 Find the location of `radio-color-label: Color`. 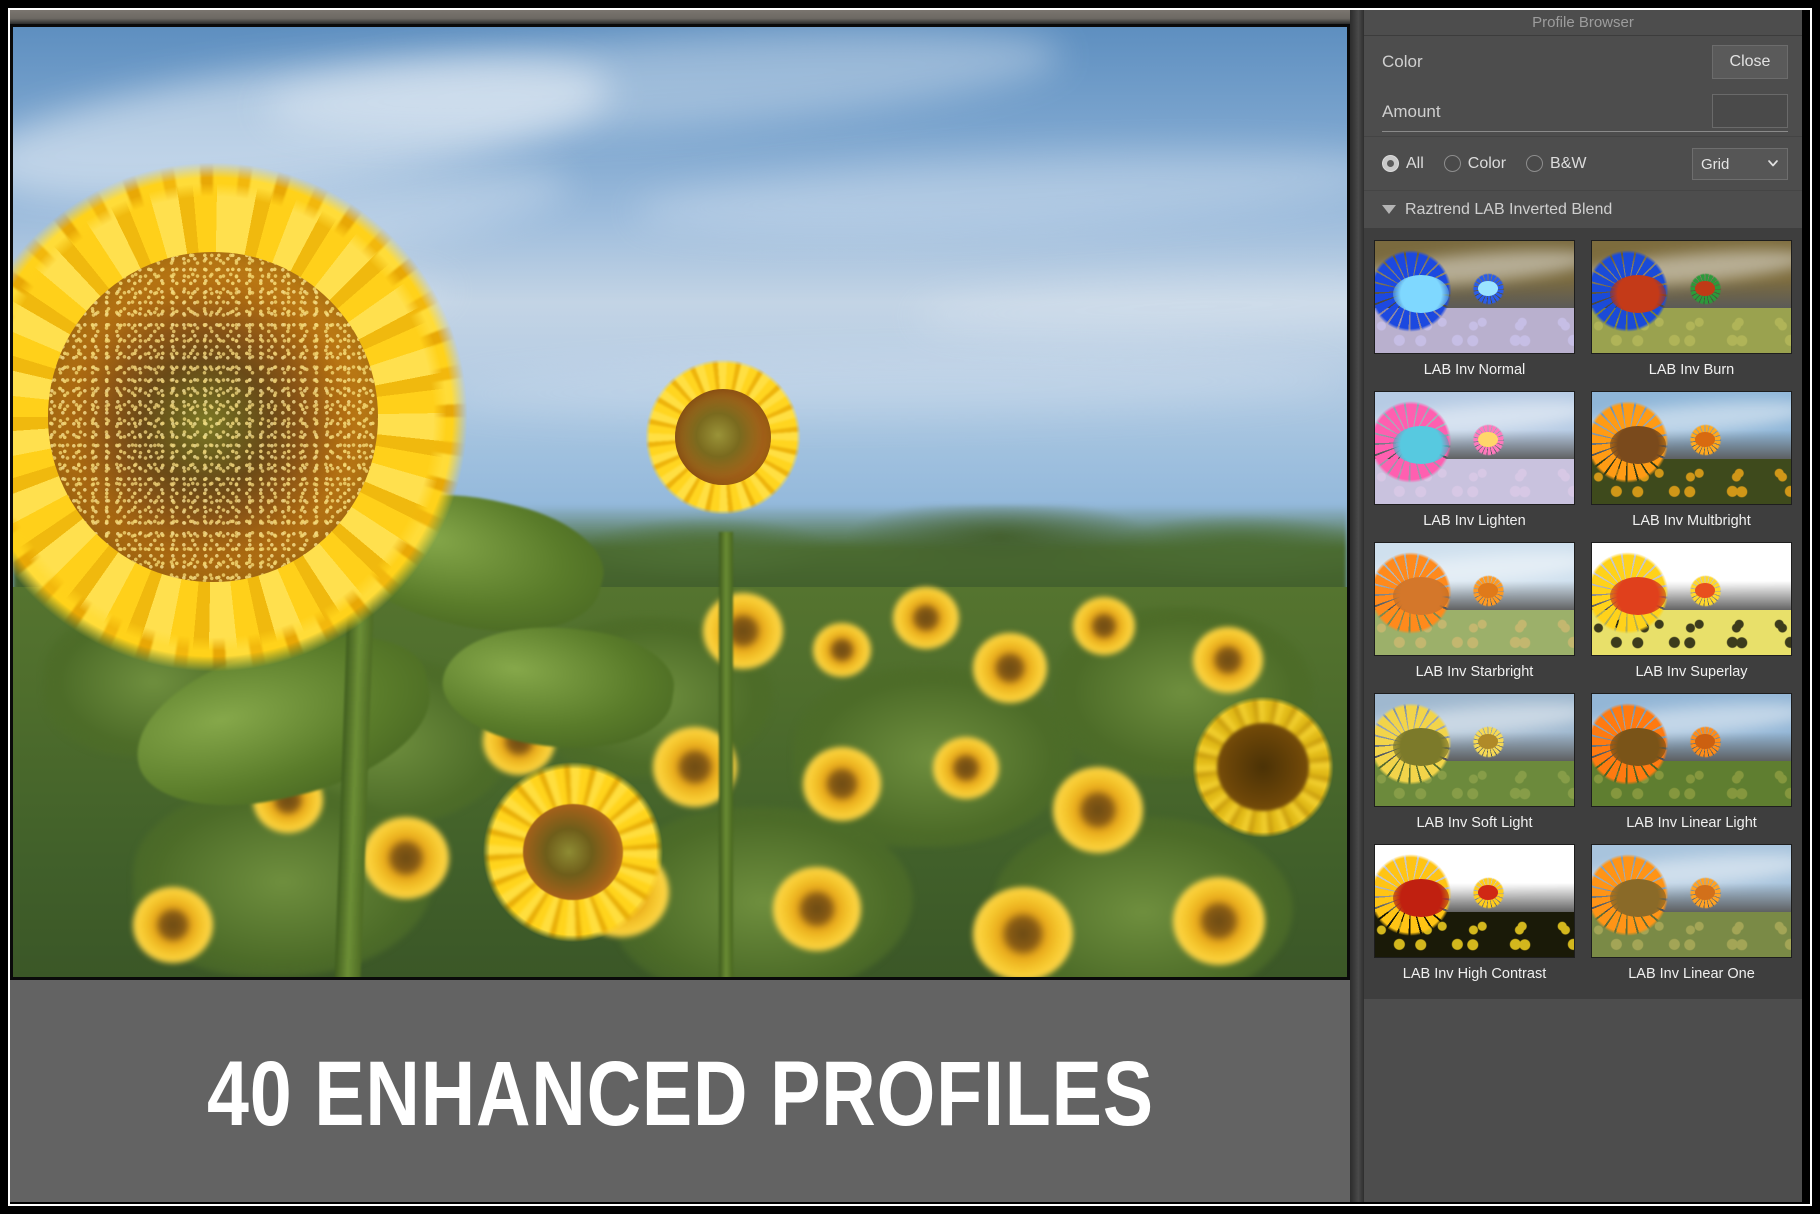

radio-color-label: Color is located at coordinates (1487, 163).